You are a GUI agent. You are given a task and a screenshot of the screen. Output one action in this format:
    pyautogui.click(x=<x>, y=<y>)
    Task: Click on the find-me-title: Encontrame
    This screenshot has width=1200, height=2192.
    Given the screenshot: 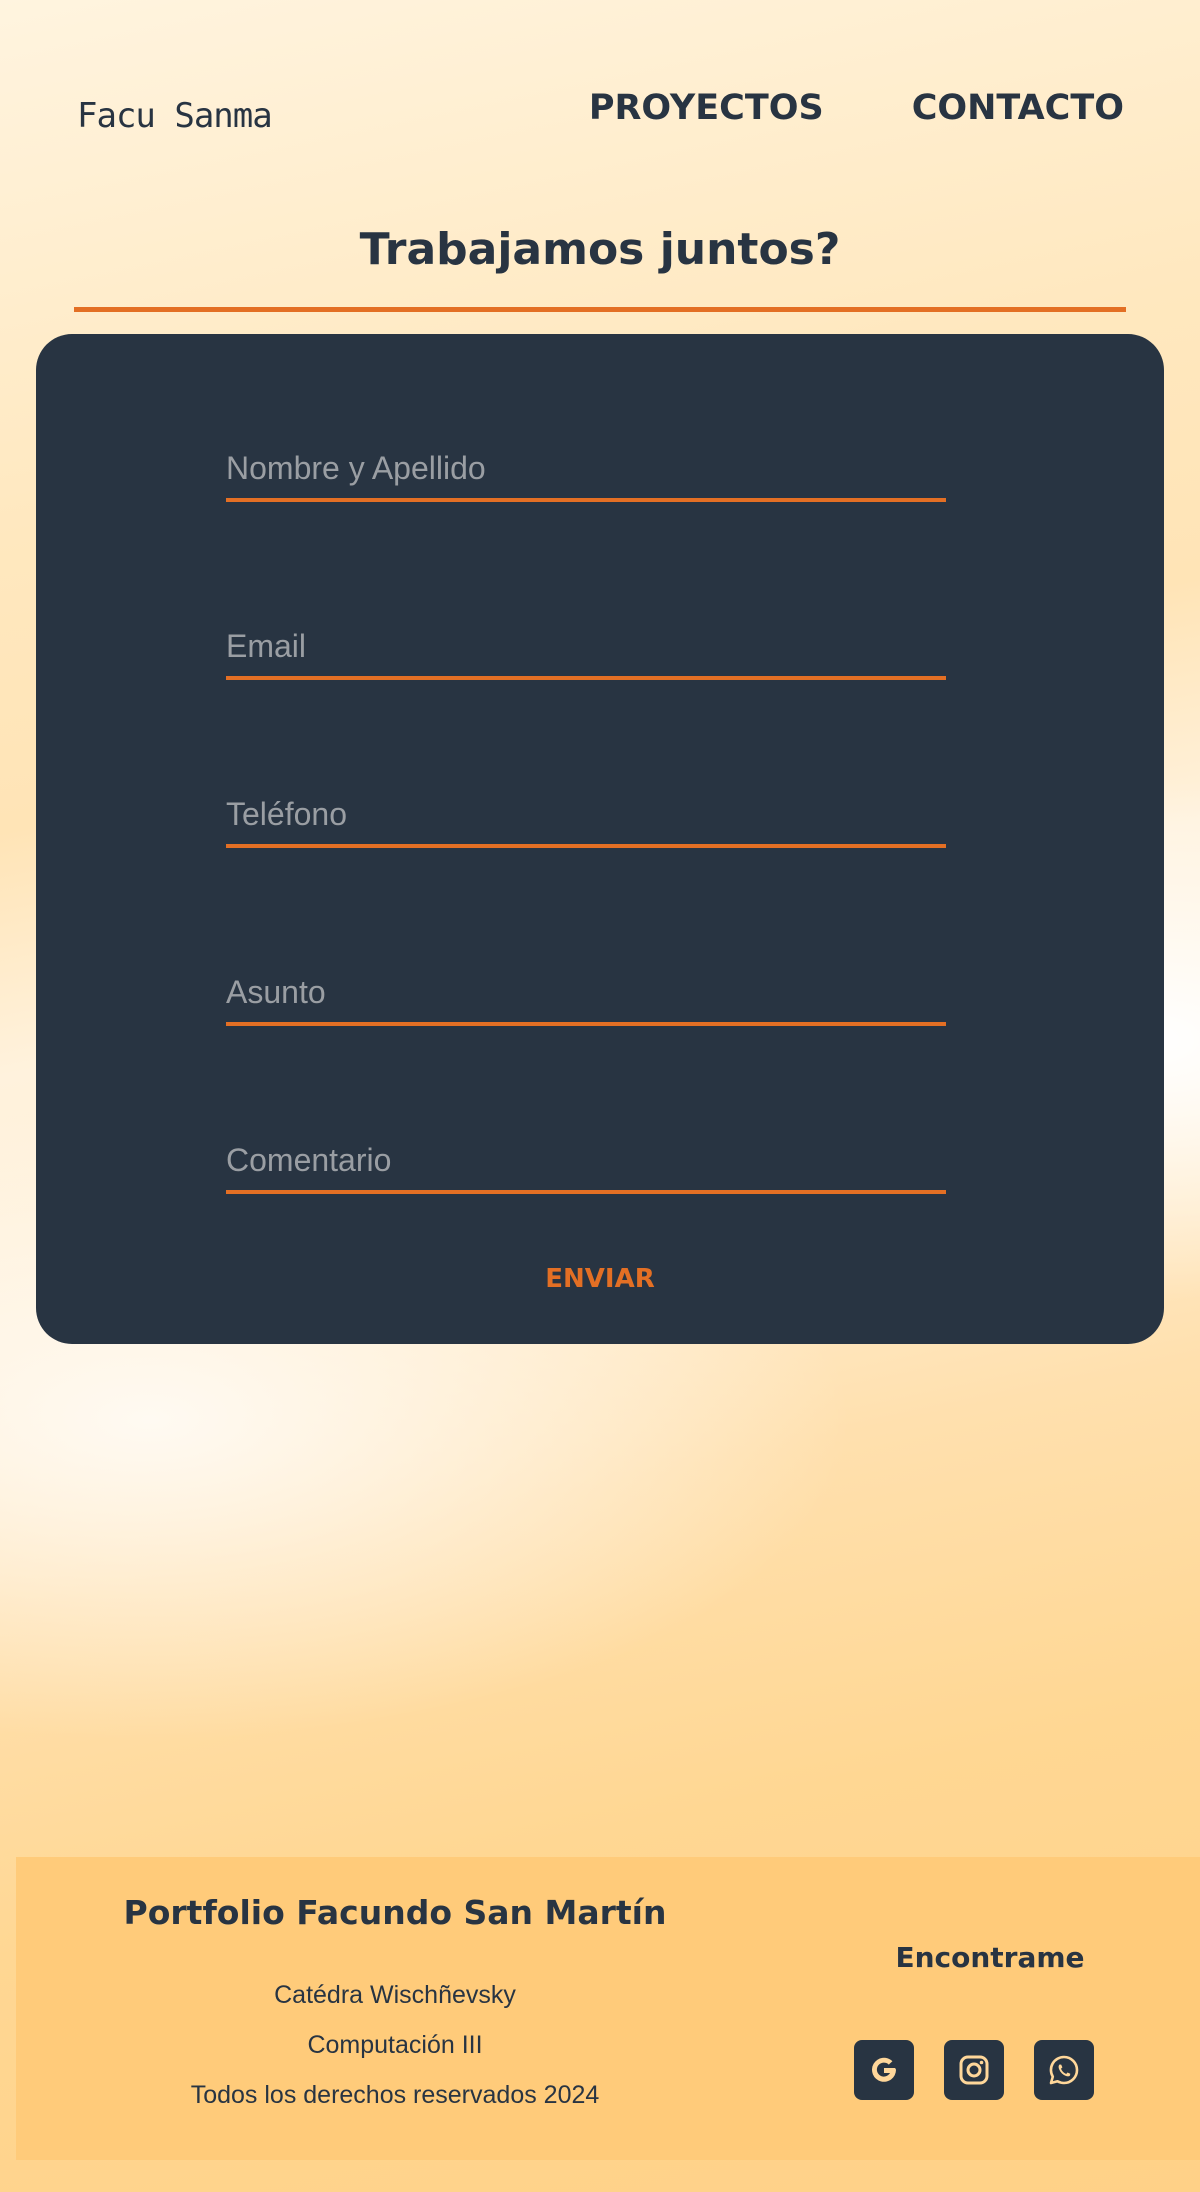 What is the action you would take?
    pyautogui.click(x=990, y=1957)
    